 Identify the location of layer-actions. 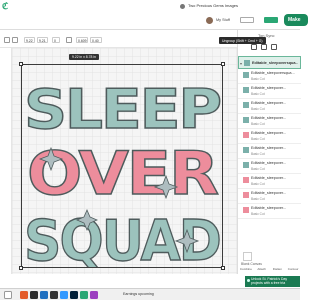
(264, 47).